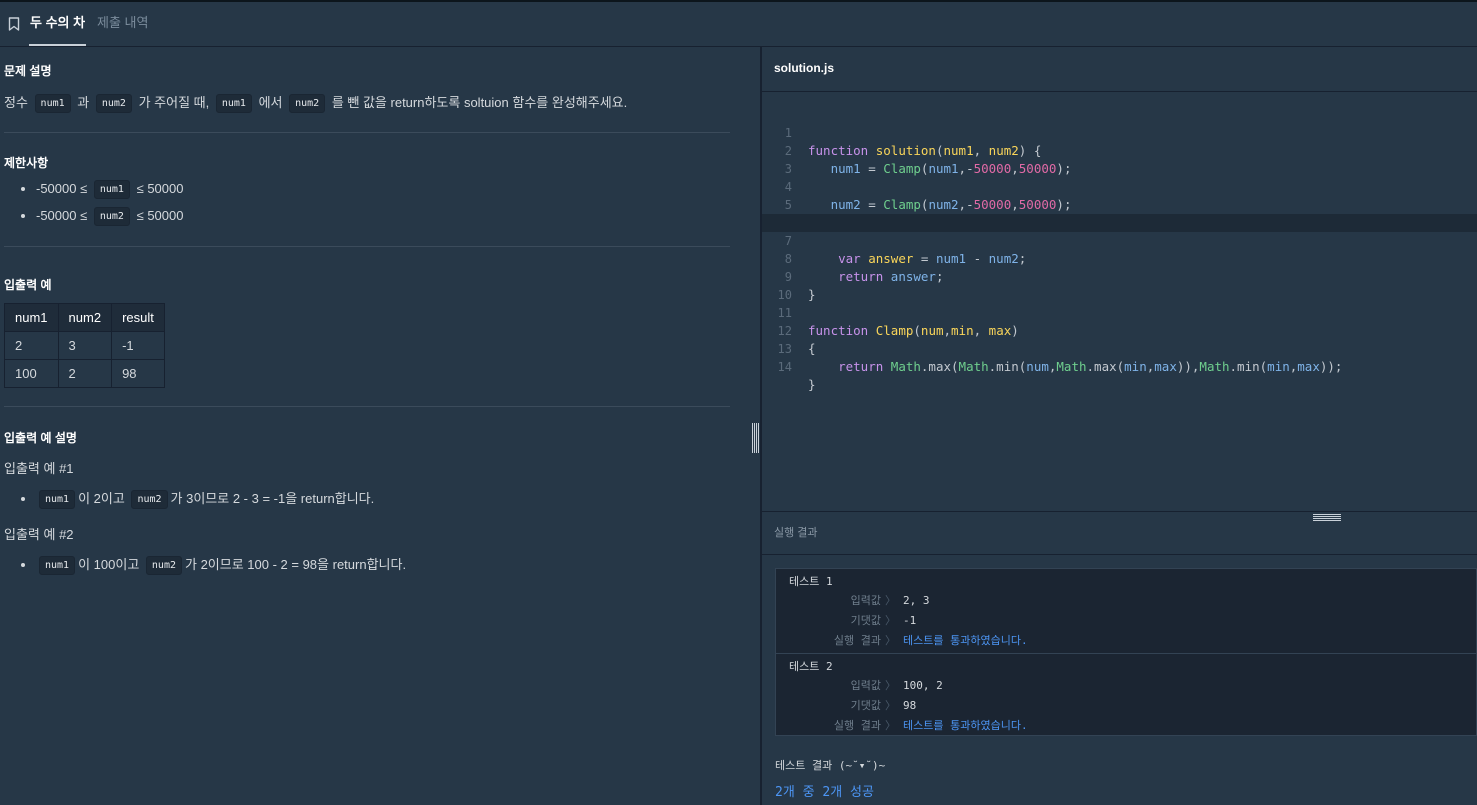  Describe the element at coordinates (39, 534) in the screenshot. I see `example-title: 입출력 예 #2` at that location.